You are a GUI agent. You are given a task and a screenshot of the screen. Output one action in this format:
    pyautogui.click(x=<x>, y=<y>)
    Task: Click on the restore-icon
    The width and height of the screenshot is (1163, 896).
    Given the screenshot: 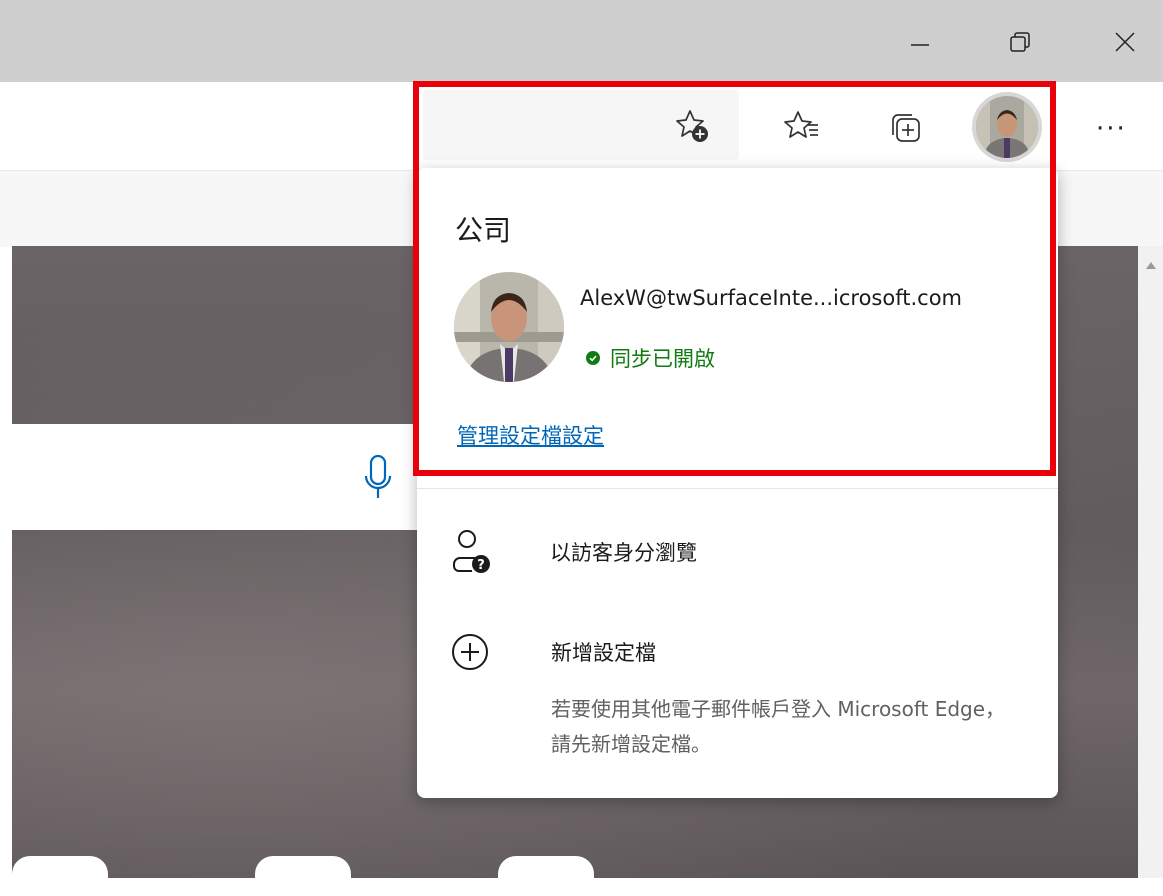 What is the action you would take?
    pyautogui.click(x=1020, y=42)
    